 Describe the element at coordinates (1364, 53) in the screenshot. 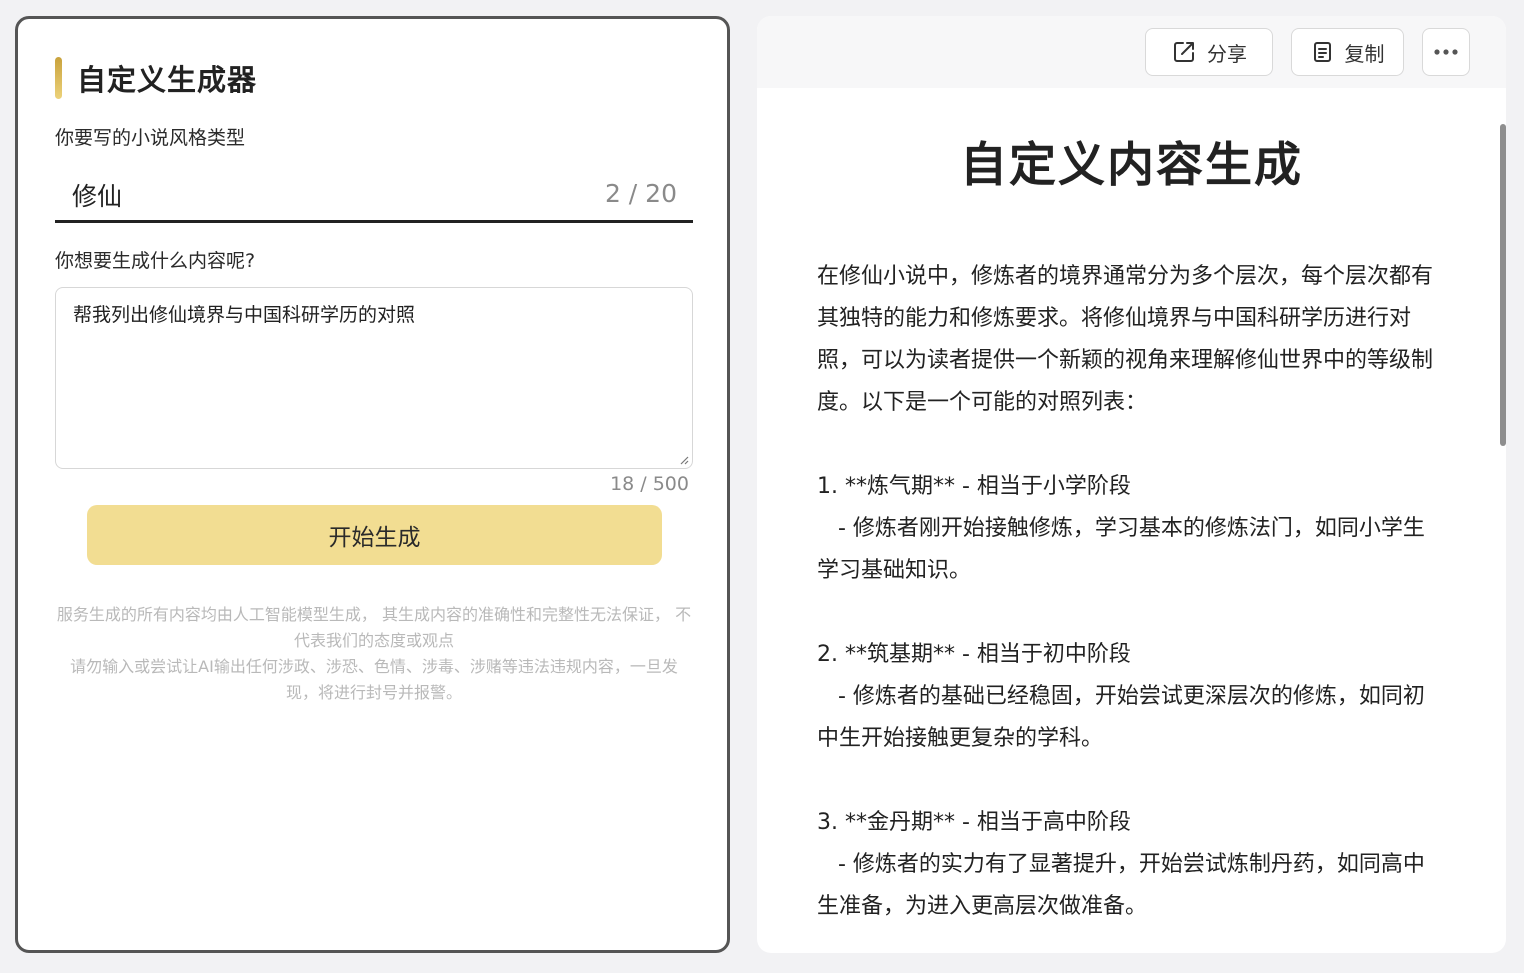

I see `copy-label: 复制` at that location.